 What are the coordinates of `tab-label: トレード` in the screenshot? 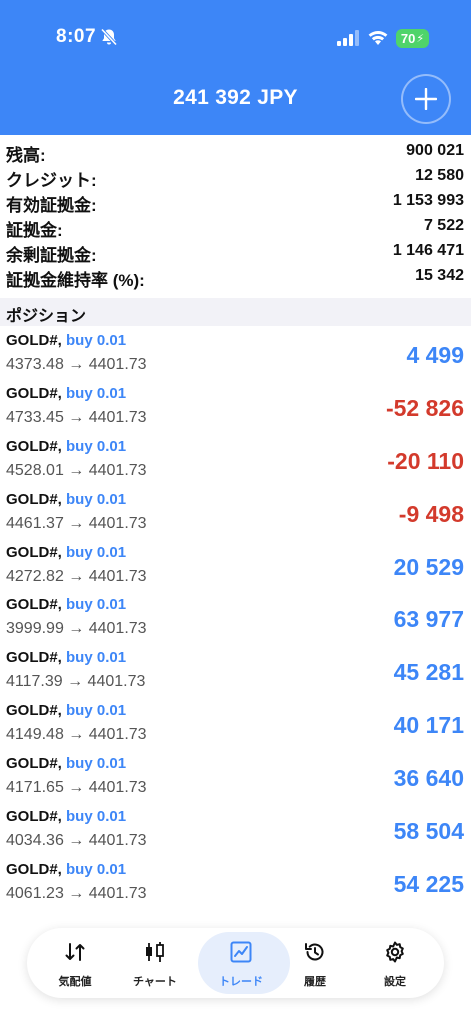 It's located at (241, 982).